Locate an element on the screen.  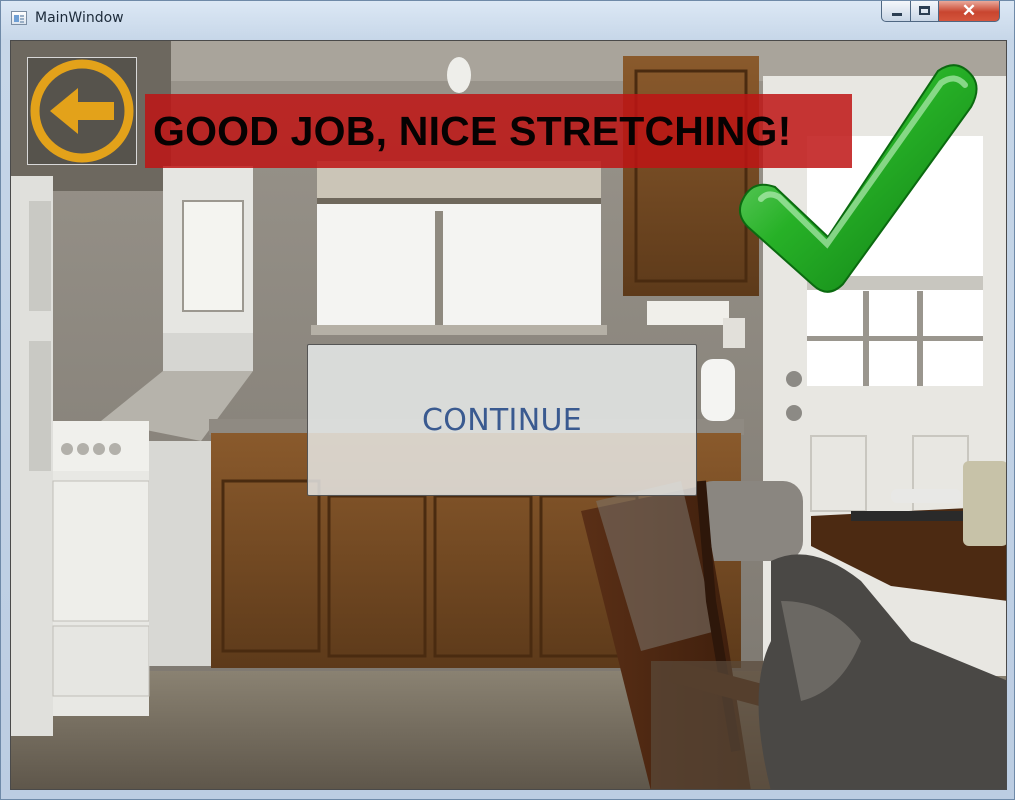
window-title: MainWindow is located at coordinates (79, 18).